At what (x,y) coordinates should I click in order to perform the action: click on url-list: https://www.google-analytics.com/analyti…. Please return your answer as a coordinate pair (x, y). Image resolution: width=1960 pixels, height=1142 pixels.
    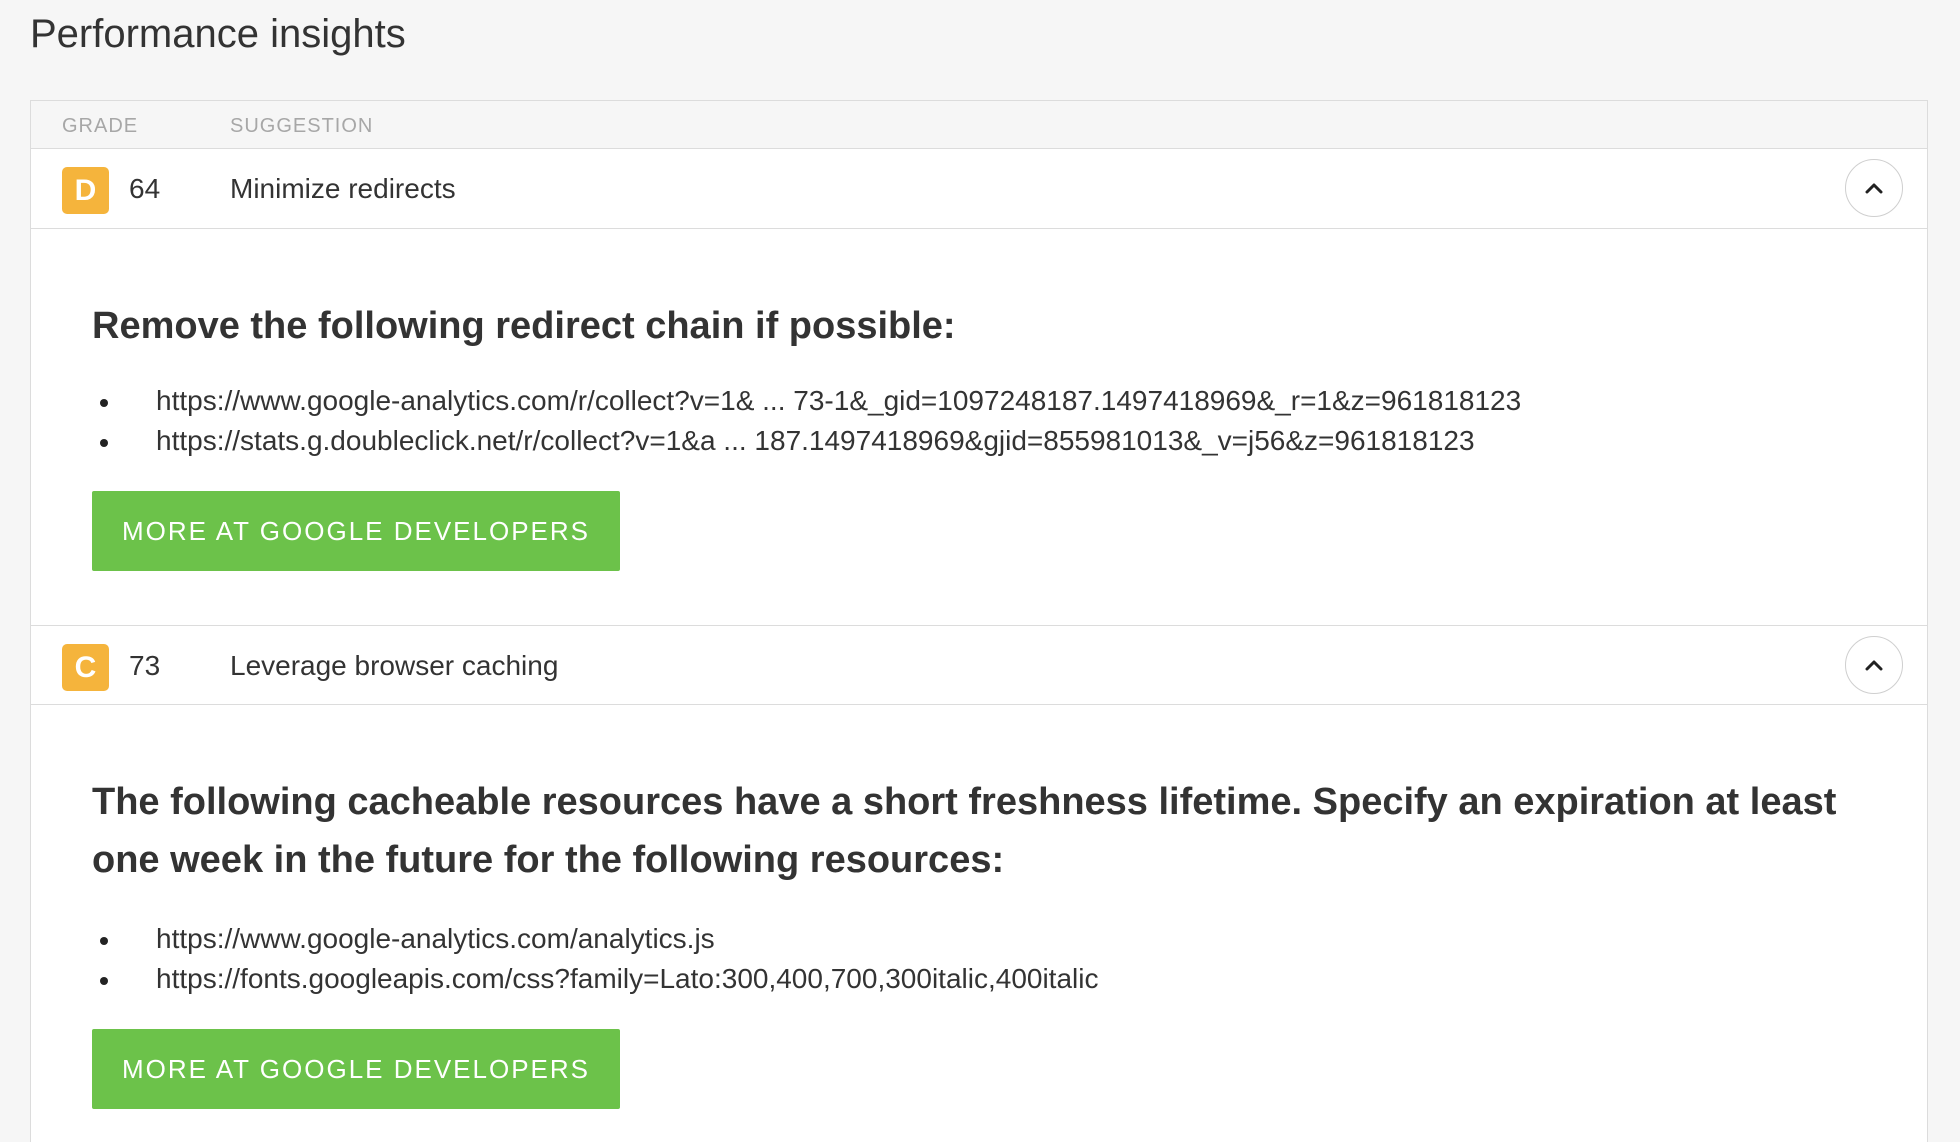
    Looking at the image, I should click on (989, 959).